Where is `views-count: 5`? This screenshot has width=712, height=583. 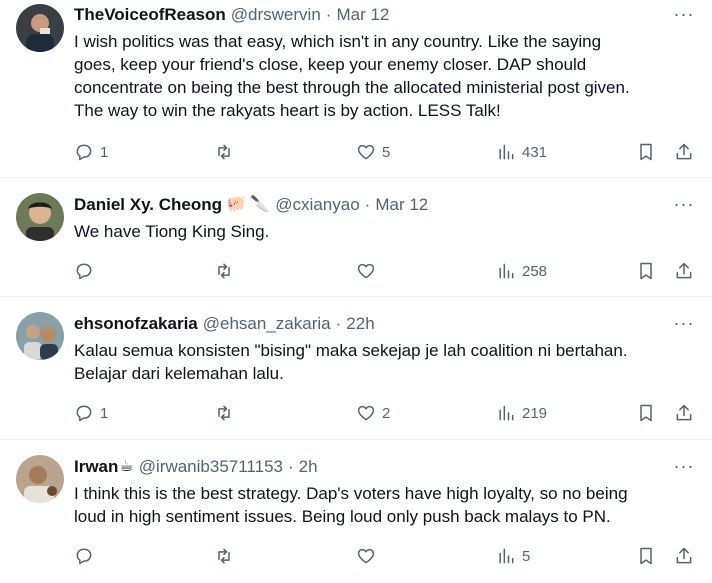 views-count: 5 is located at coordinates (526, 556).